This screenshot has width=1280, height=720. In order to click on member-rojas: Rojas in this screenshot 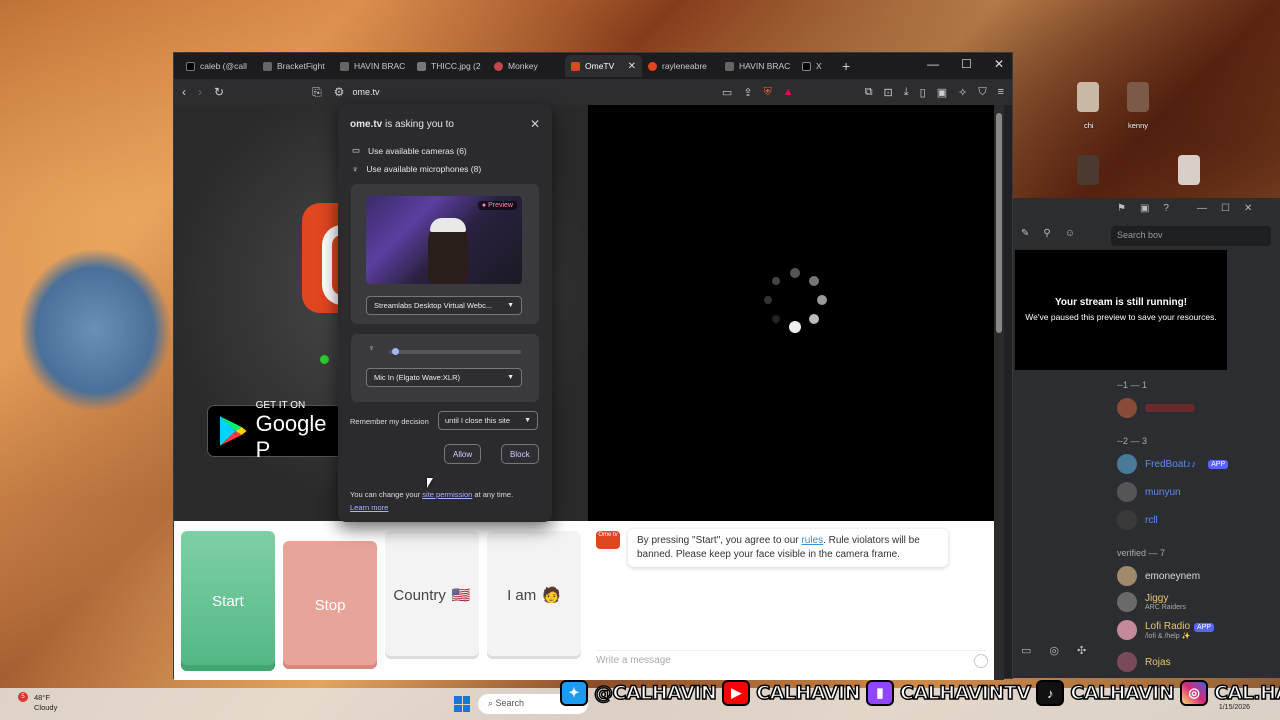, I will do `click(1144, 662)`.